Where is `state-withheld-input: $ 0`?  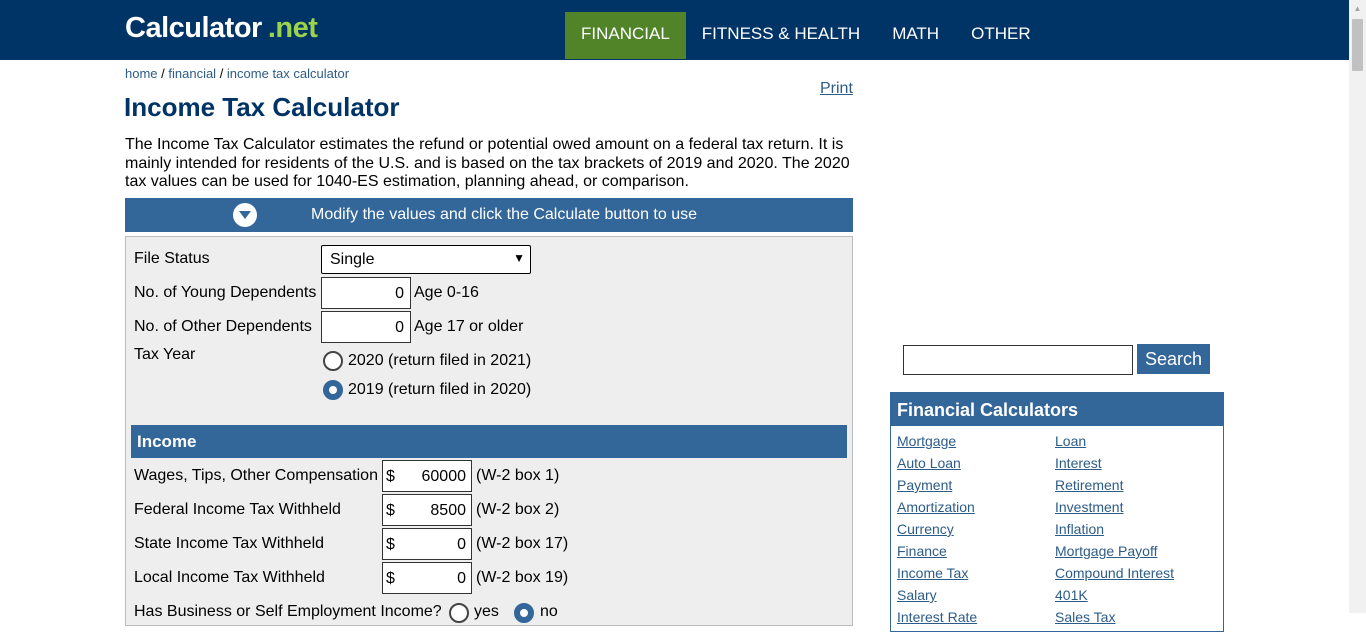 state-withheld-input: $ 0 is located at coordinates (427, 544).